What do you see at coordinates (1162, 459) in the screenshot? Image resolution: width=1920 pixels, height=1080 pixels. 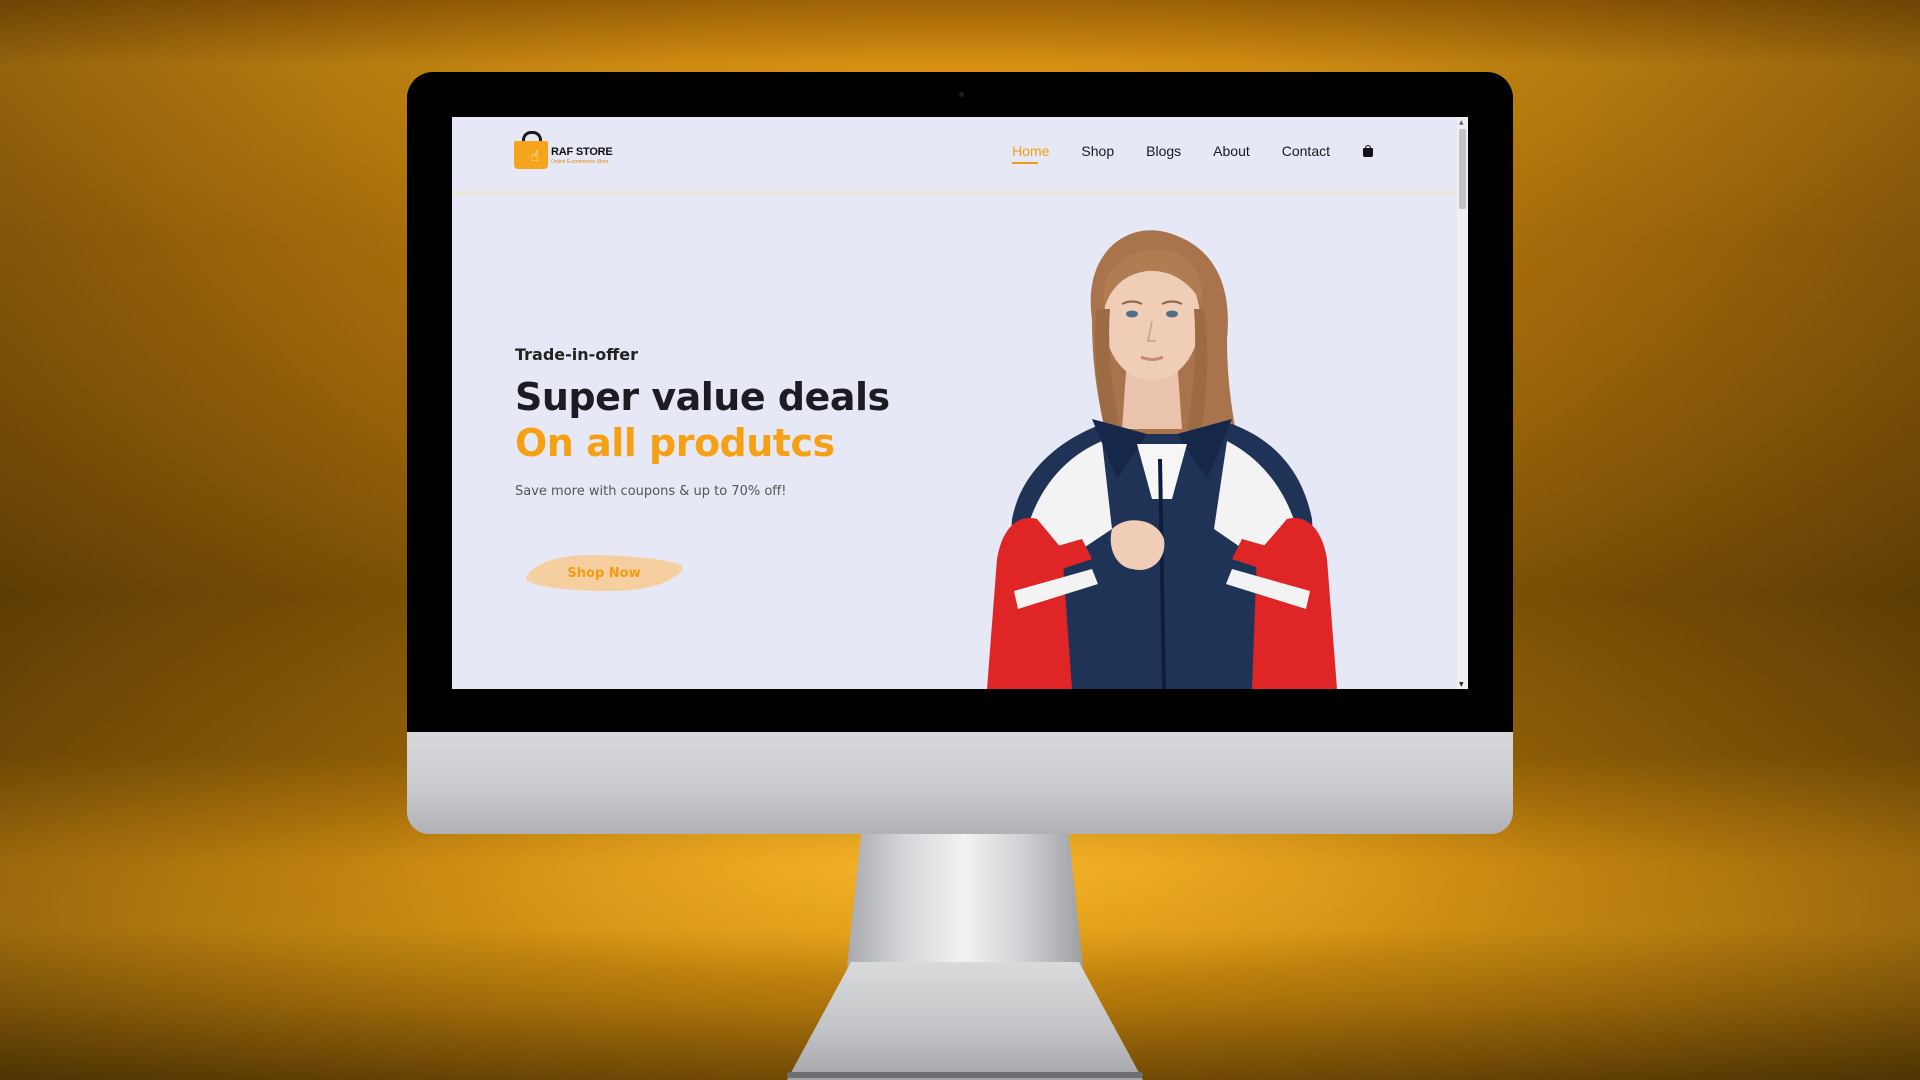 I see `hero-model-image` at bounding box center [1162, 459].